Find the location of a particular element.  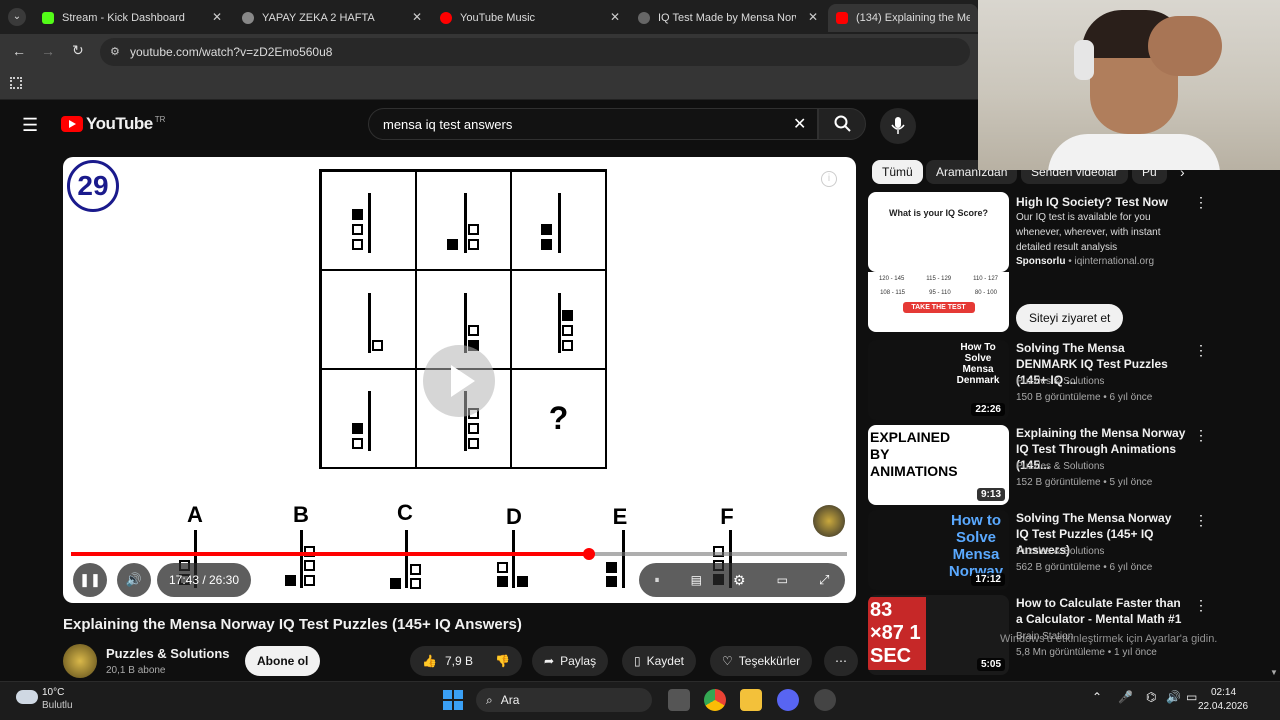

voice-search-button is located at coordinates (898, 126).